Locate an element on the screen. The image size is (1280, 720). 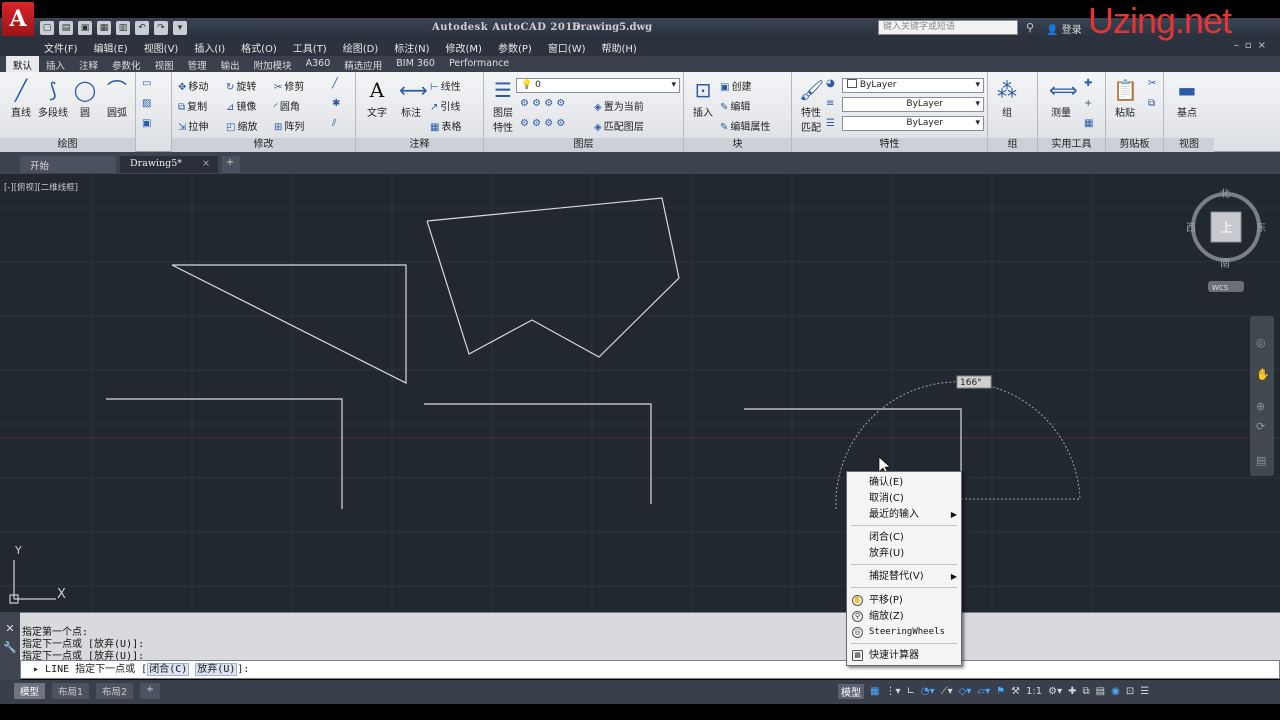
save-as-icon: ▦ is located at coordinates (104, 28).